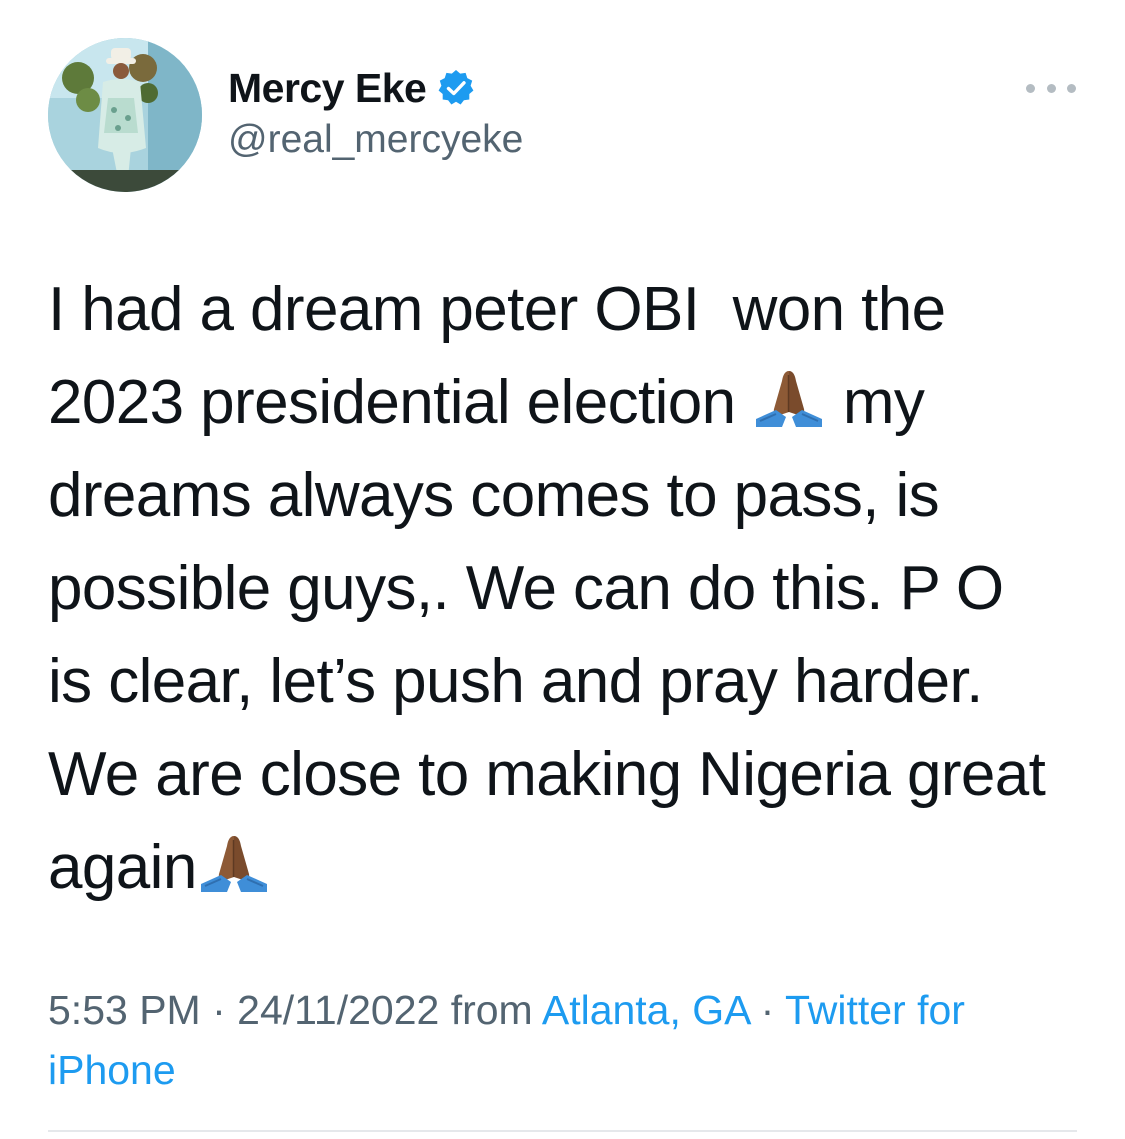  I want to click on location-link: Atlanta, GA, so click(645, 1010).